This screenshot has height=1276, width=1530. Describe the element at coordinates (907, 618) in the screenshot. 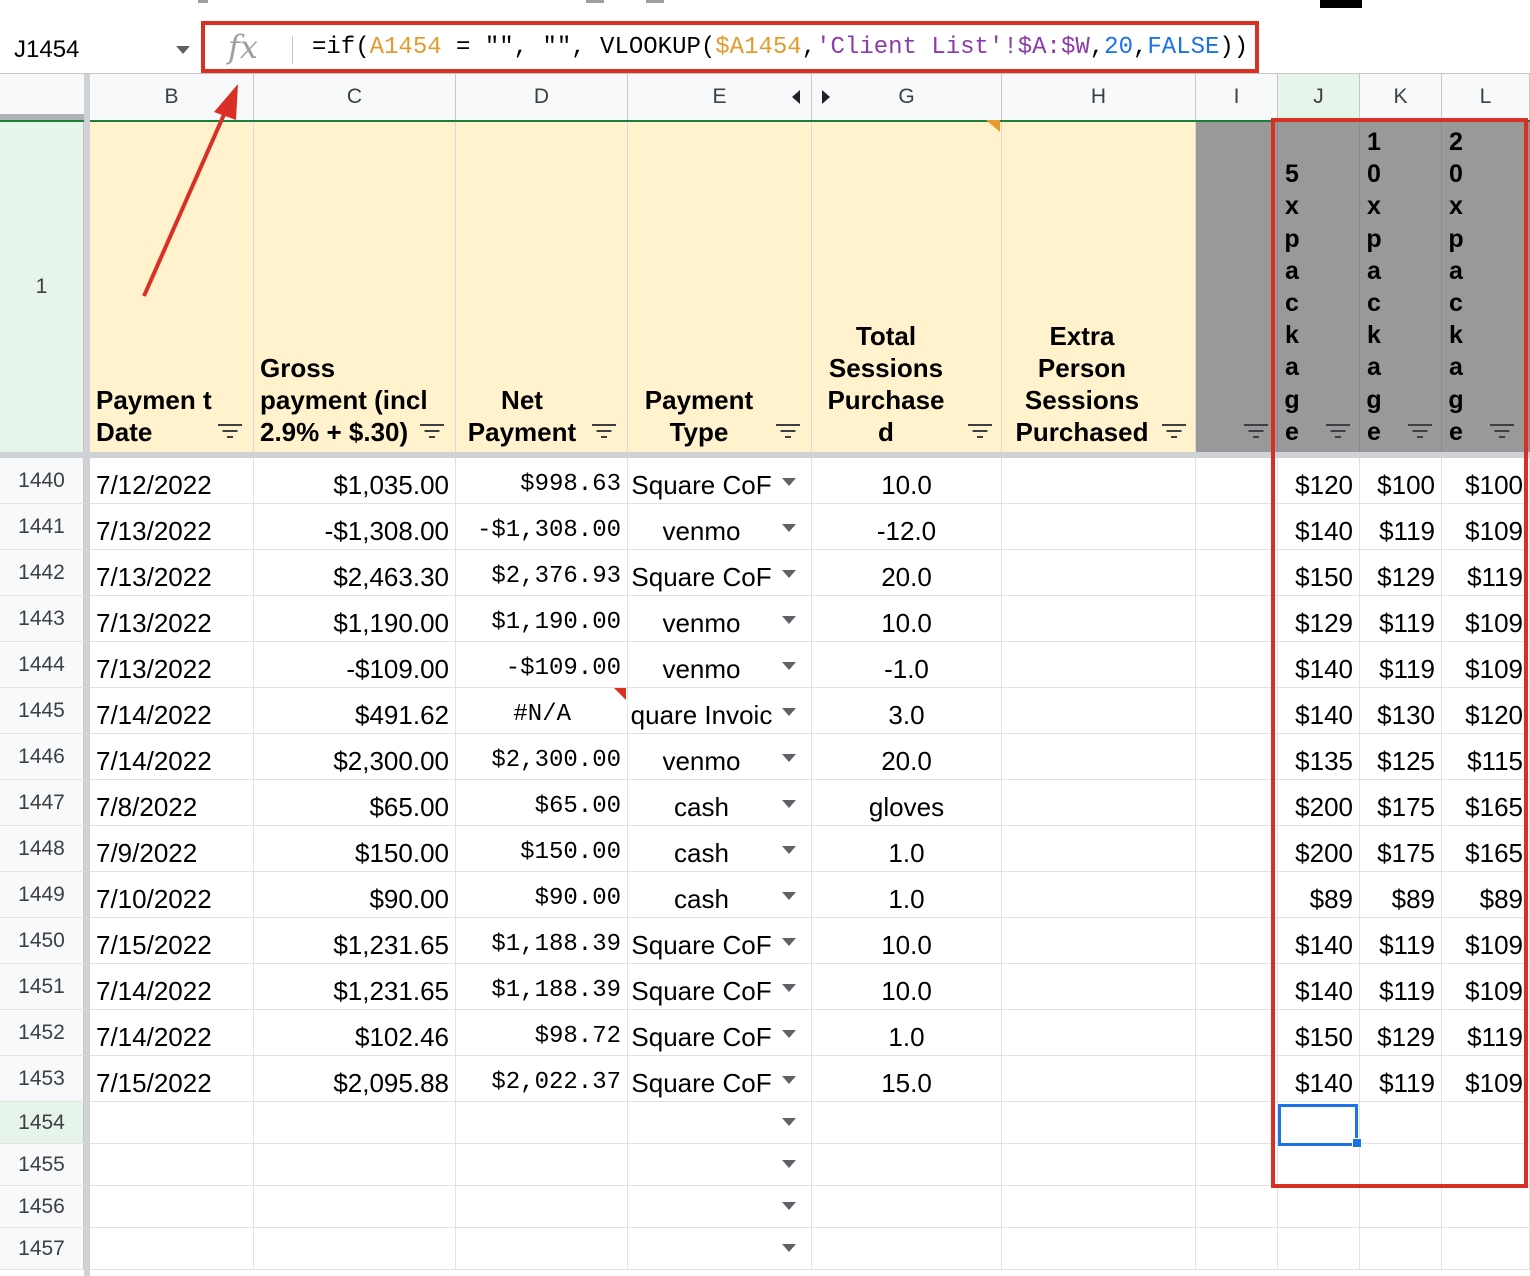

I see `cell-total-sessions: 10.0` at that location.